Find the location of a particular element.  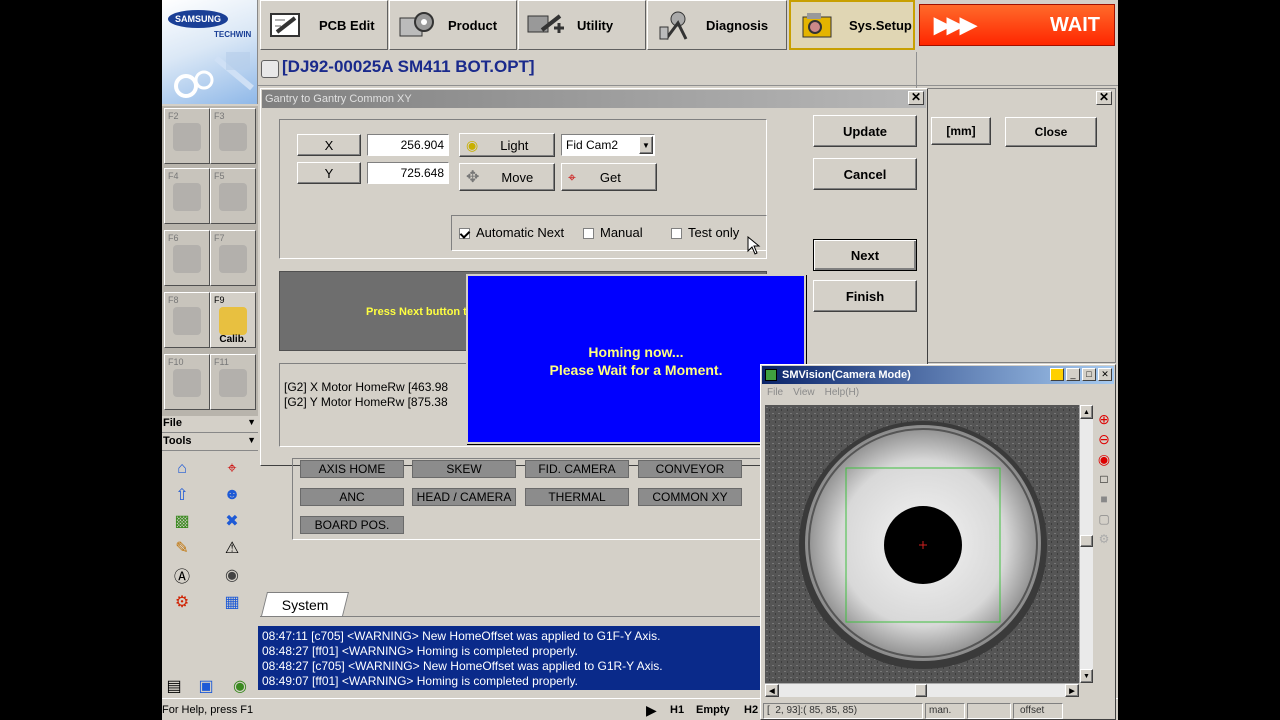

category-button: FID. CAMERA is located at coordinates (577, 469).